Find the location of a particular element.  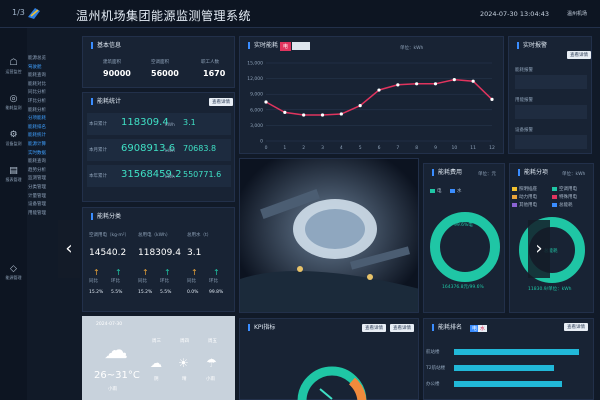

rank-label: 航站楼 is located at coordinates (433, 352).